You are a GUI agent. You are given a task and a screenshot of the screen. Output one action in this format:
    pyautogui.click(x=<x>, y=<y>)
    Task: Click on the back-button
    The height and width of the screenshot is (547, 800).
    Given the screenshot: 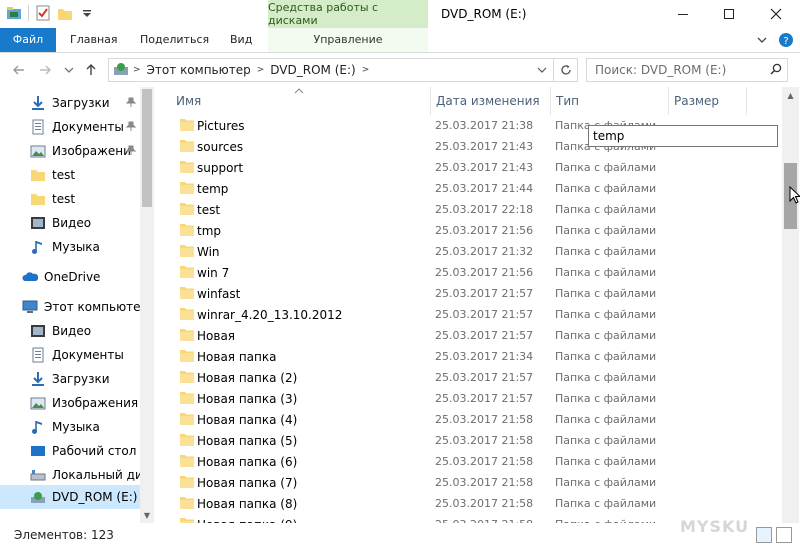 What is the action you would take?
    pyautogui.click(x=19, y=70)
    